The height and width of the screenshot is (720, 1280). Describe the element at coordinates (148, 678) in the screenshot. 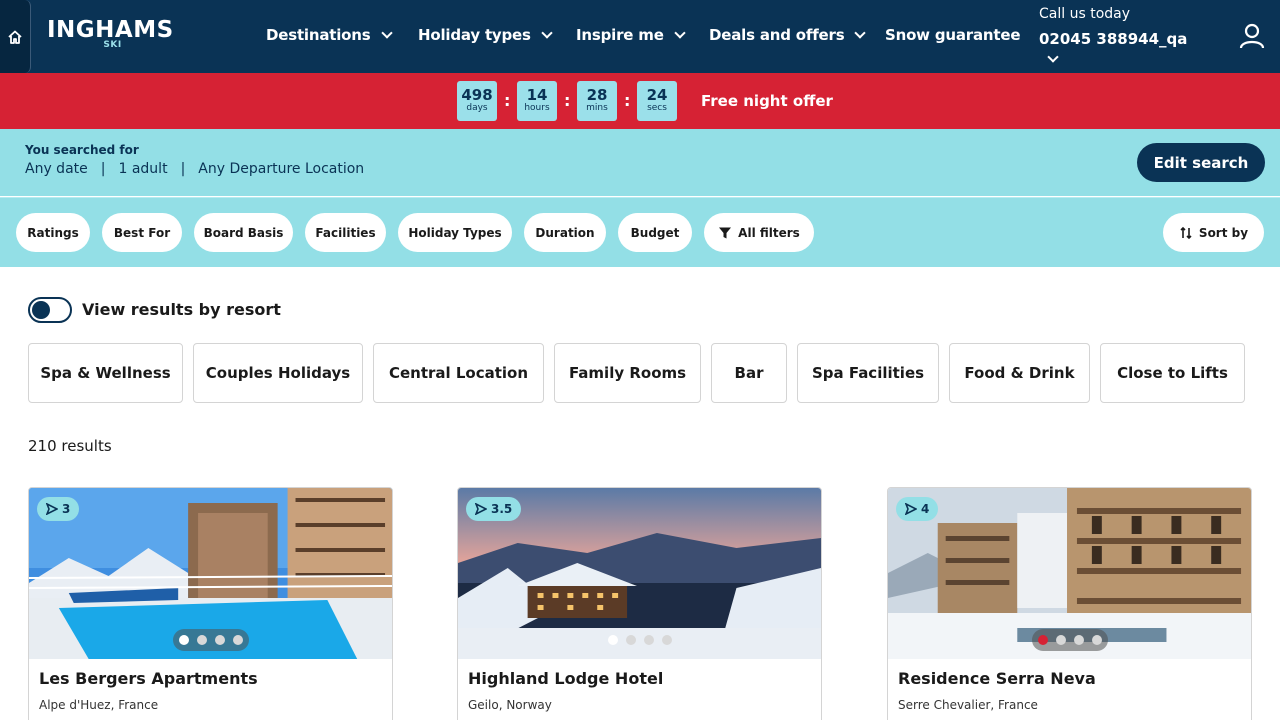

I see `hotel-title: Les Bergers Apartments` at that location.